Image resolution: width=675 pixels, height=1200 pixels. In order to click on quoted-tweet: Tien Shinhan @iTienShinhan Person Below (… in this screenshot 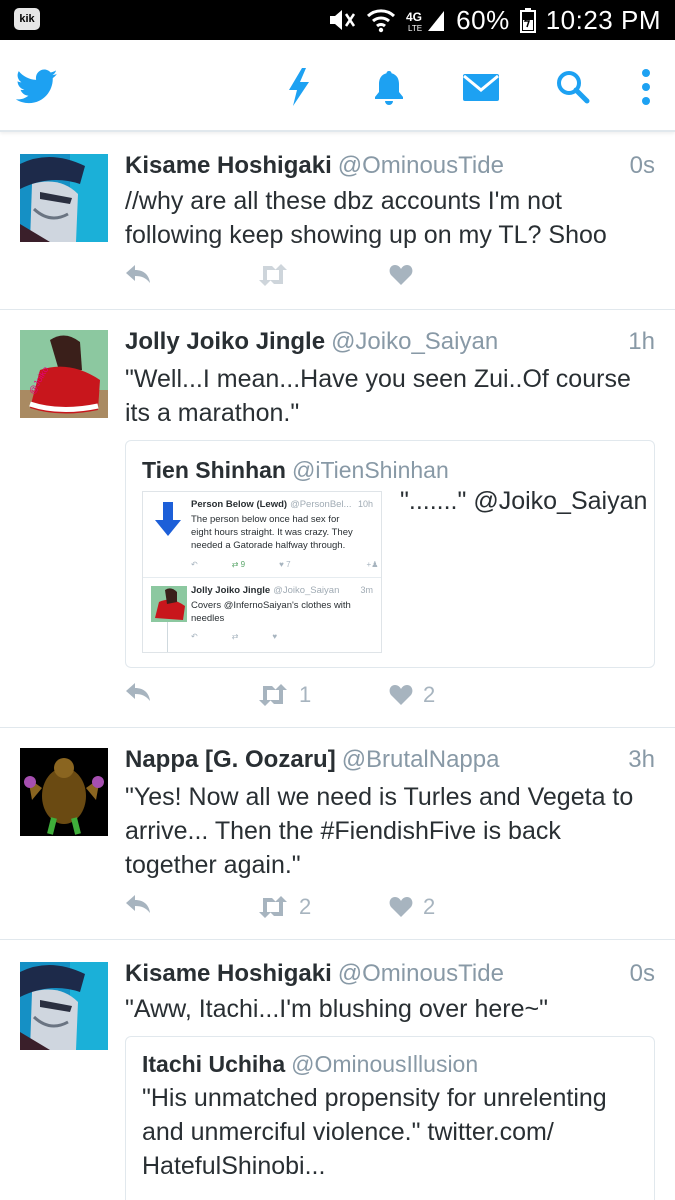, I will do `click(390, 554)`.